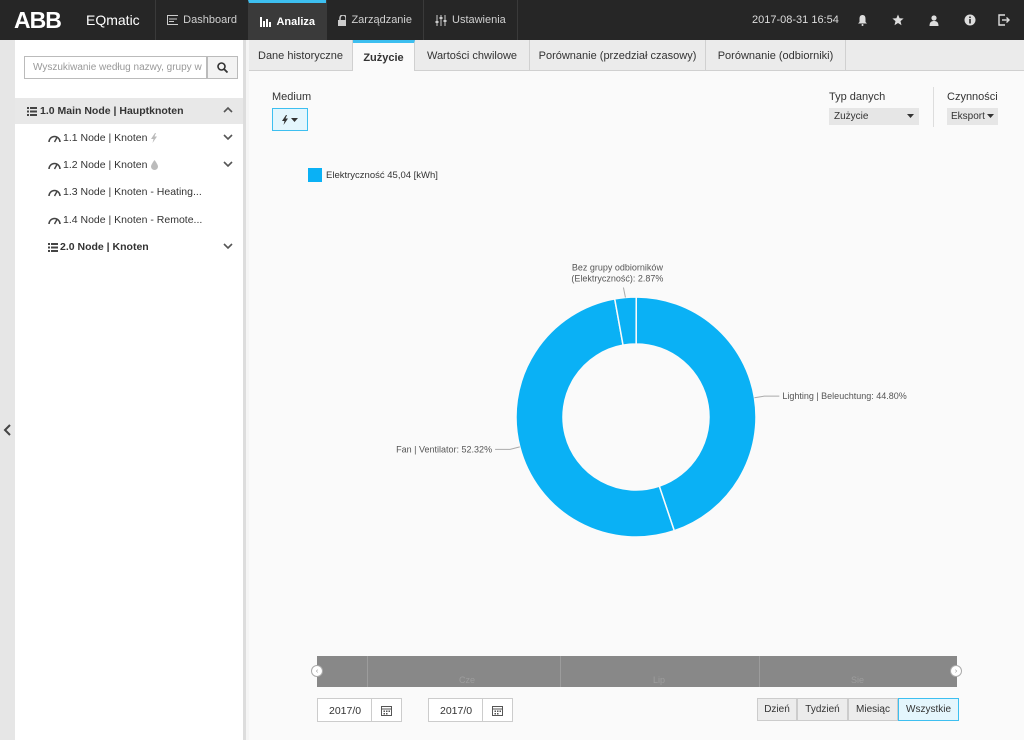  I want to click on current-datetime: 2017-08-31 16:54, so click(795, 20).